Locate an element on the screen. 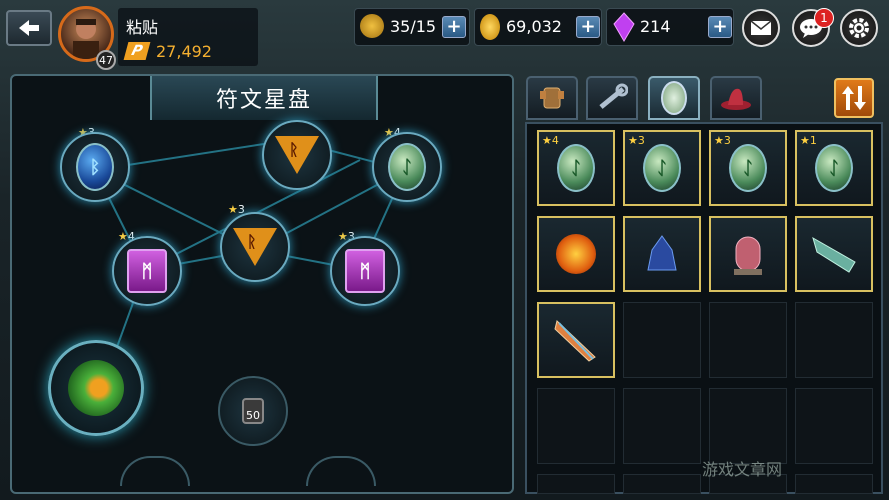 This screenshot has height=500, width=889. crystal-icon is located at coordinates (624, 27).